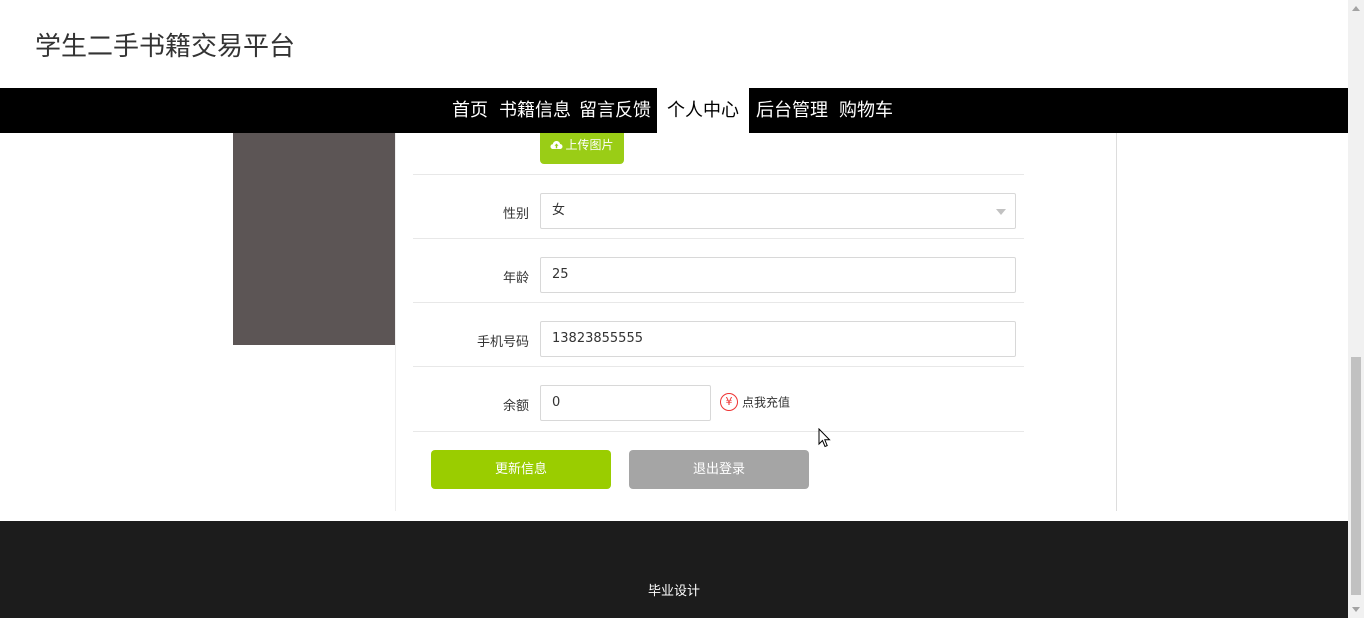 The width and height of the screenshot is (1364, 618). Describe the element at coordinates (589, 145) in the screenshot. I see `upload-image-label: 上传图片` at that location.